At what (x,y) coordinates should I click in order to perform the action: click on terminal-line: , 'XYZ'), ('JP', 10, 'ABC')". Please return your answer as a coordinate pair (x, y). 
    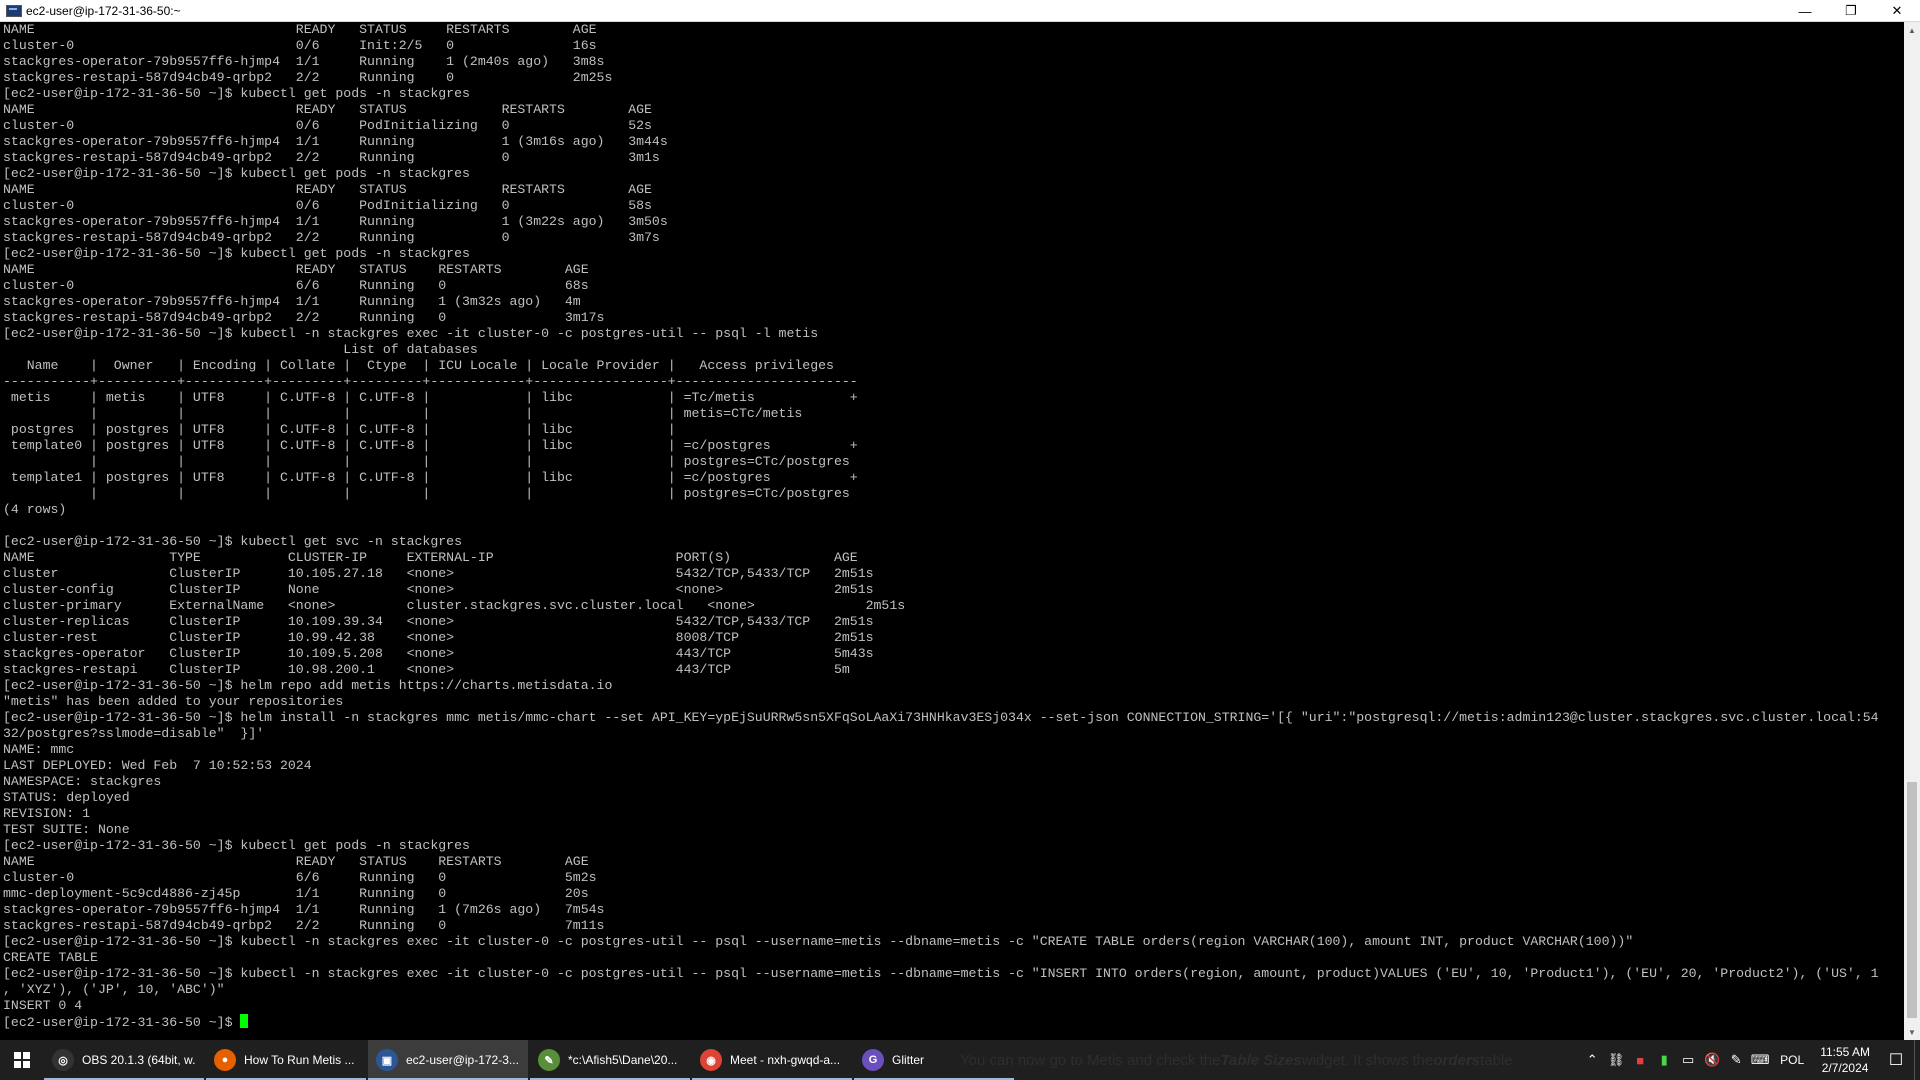
    Looking at the image, I should click on (114, 989).